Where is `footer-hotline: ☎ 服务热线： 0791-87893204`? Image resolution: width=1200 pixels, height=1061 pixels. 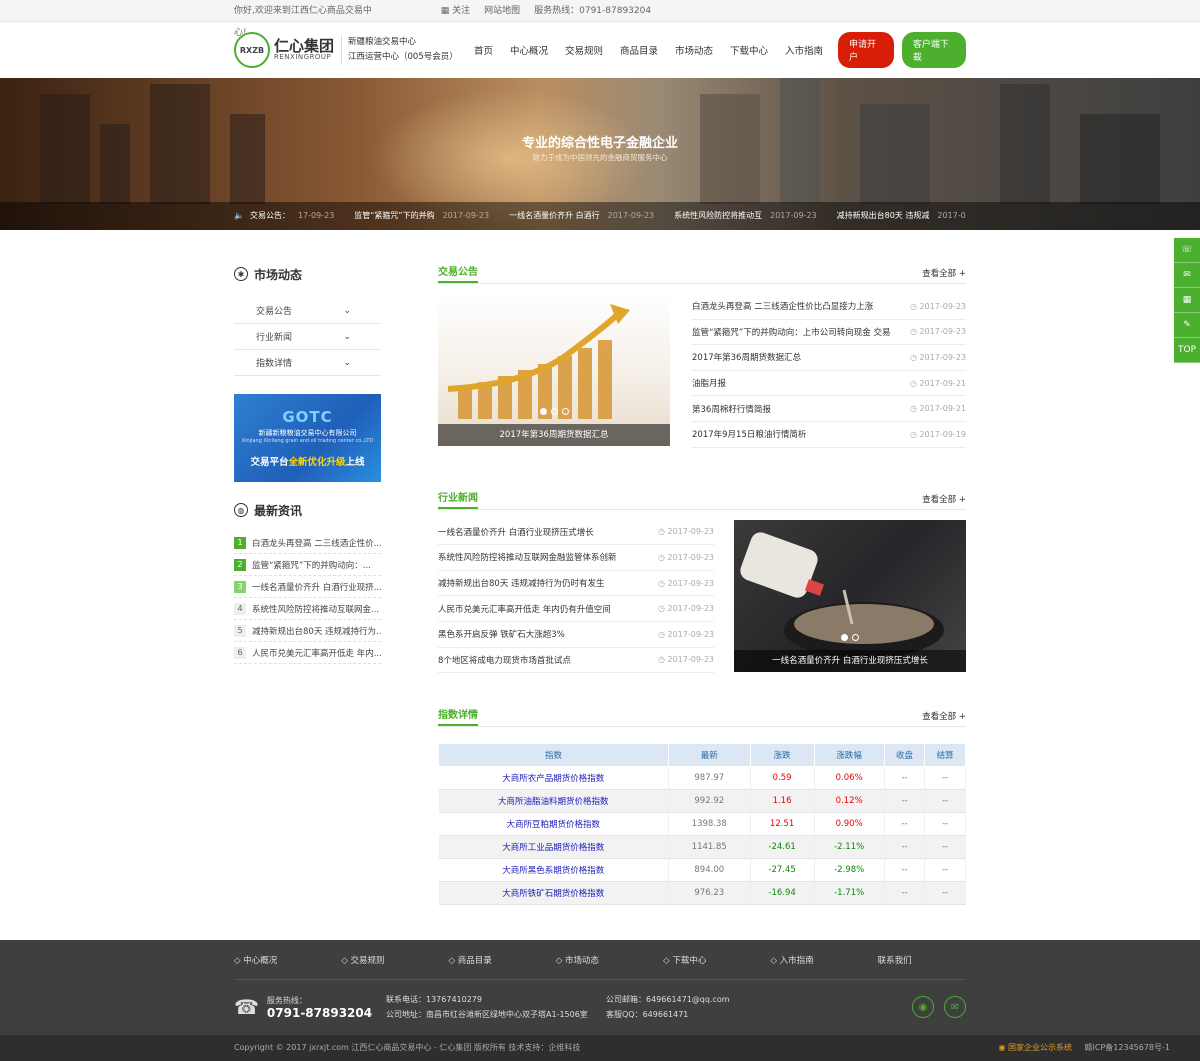
footer-hotline: ☎ 服务热线： 0791-87893204 is located at coordinates (303, 1007).